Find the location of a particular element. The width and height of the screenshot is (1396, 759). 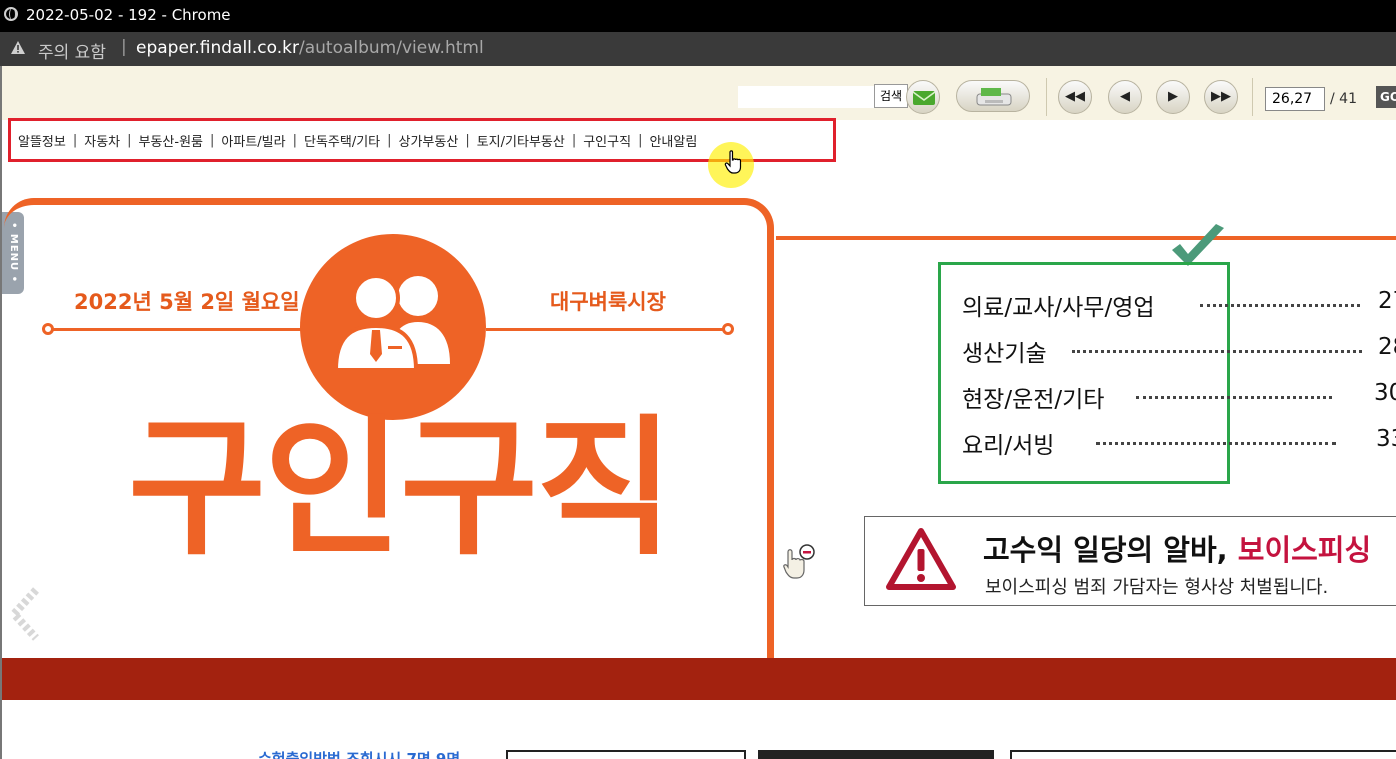

decor-rule-left is located at coordinates (175, 329).